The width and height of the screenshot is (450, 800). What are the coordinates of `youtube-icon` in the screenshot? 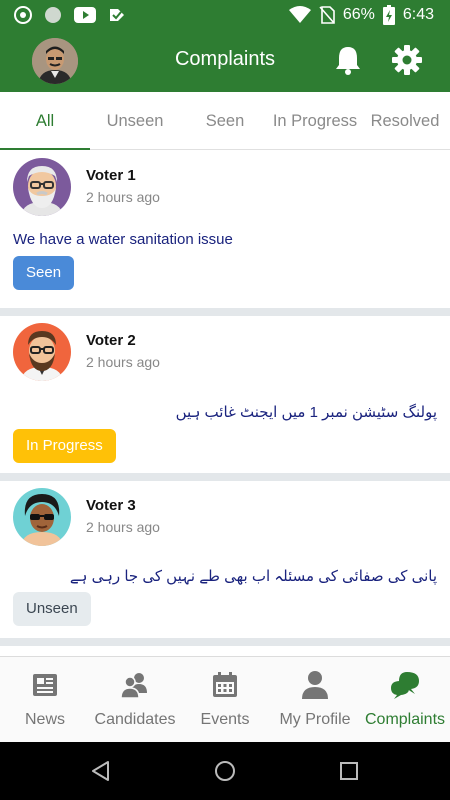 It's located at (85, 15).